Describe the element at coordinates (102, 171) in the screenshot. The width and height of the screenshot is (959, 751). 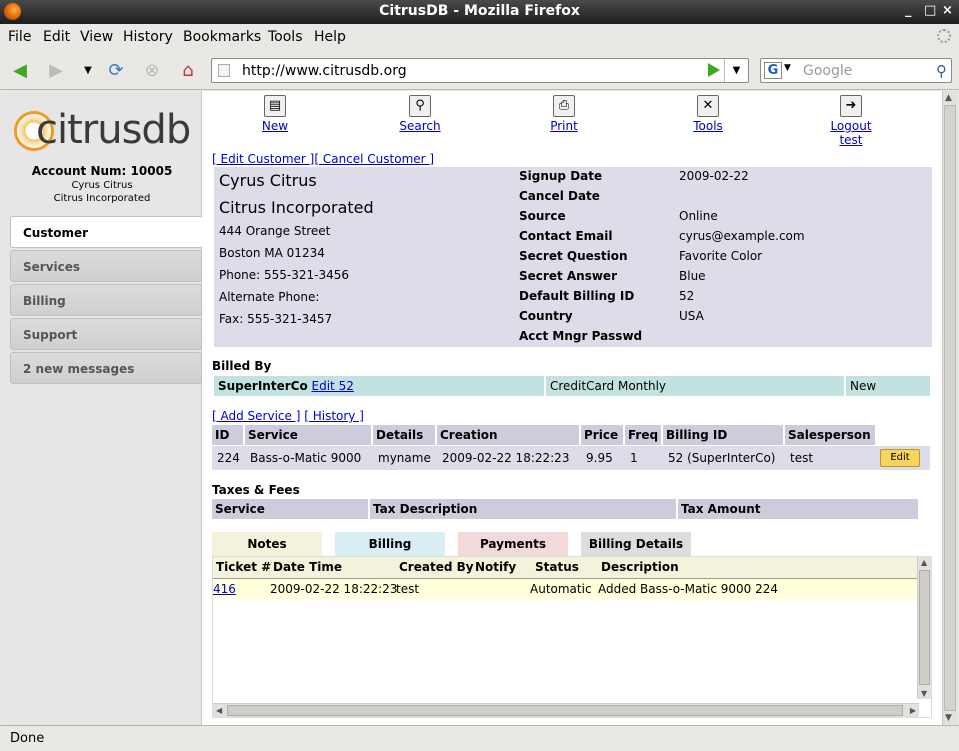
I see `account-number: Account Num: 10005` at that location.